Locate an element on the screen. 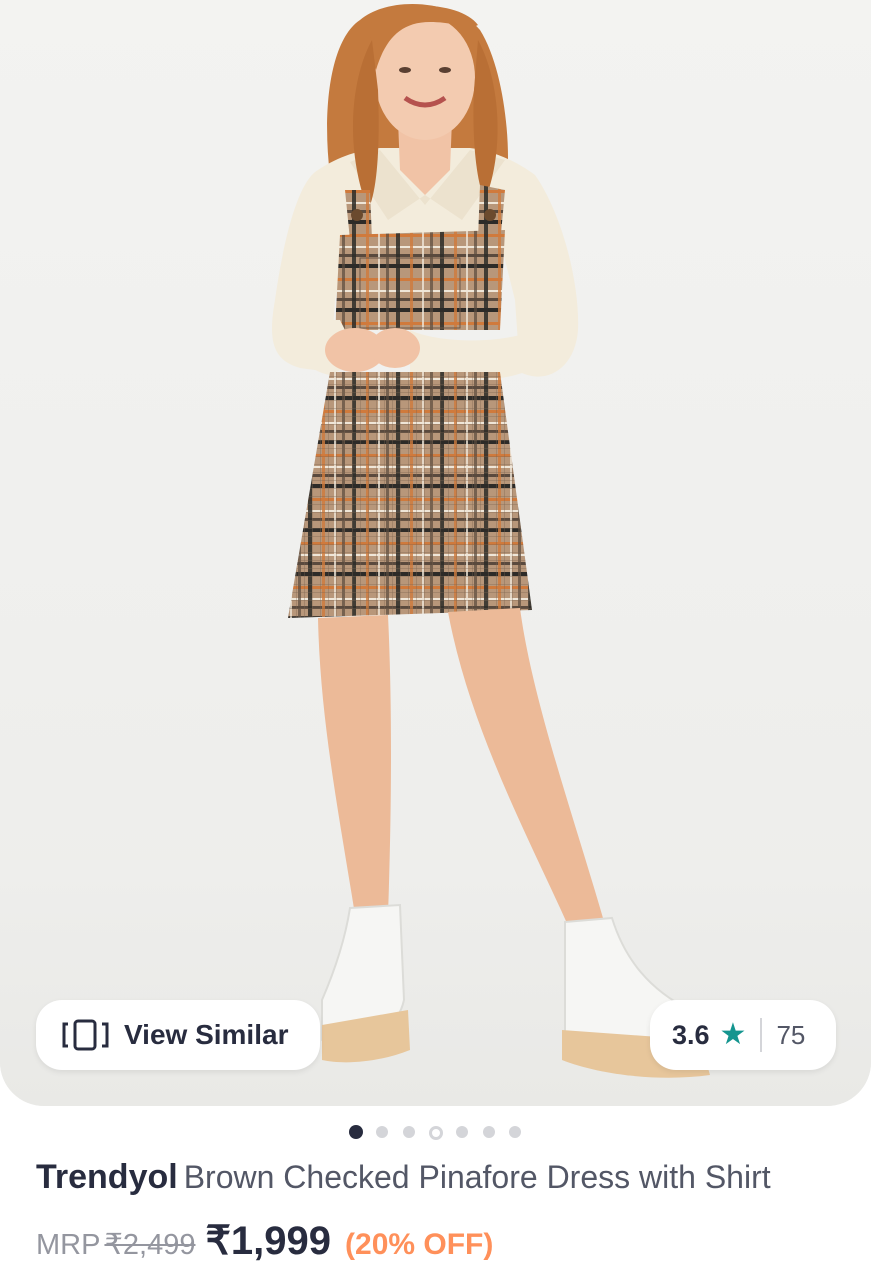 Image resolution: width=871 pixels, height=1280 pixels. carousel-indicator is located at coordinates (435, 1132).